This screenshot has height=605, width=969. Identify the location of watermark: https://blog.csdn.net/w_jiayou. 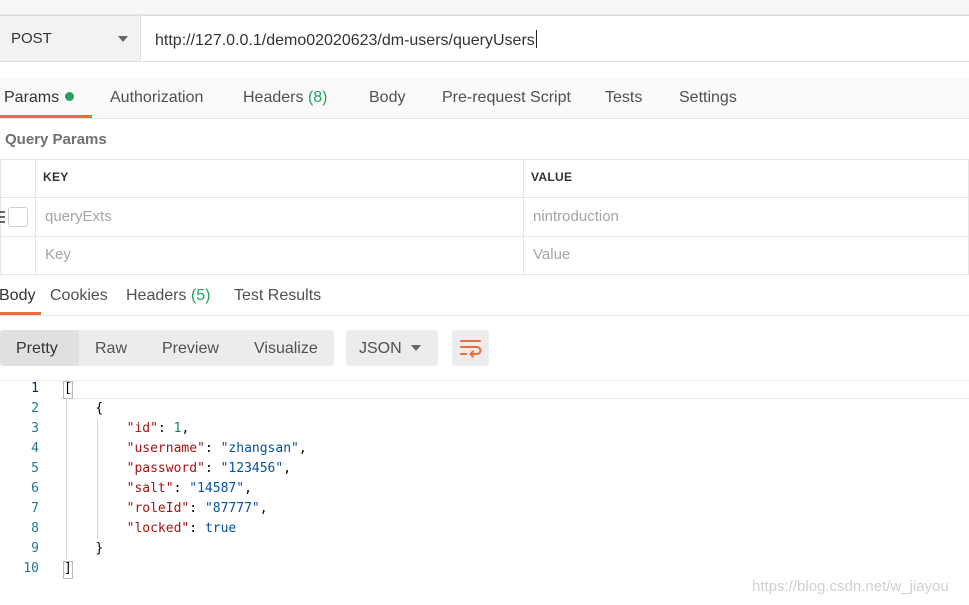
(850, 586).